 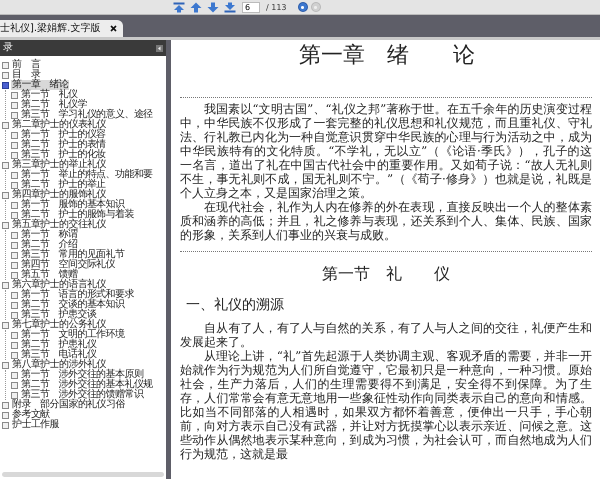 What do you see at coordinates (63, 155) in the screenshot?
I see `sidebar-item: 第三节 护士的化妆` at bounding box center [63, 155].